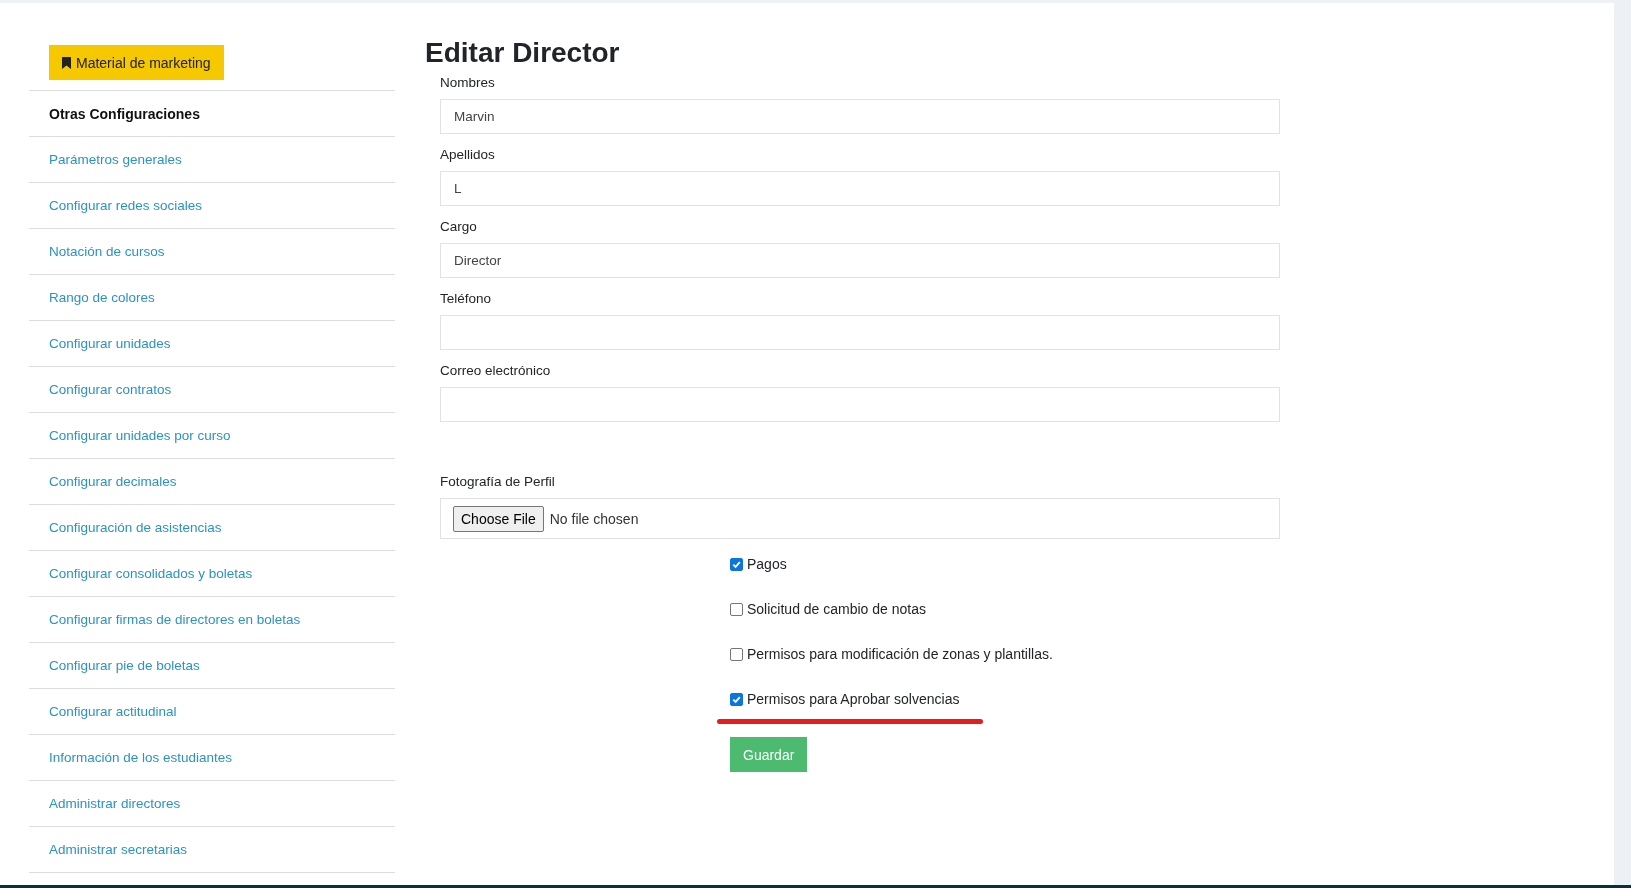 The height and width of the screenshot is (888, 1631). I want to click on save-button: Guardar, so click(769, 754).